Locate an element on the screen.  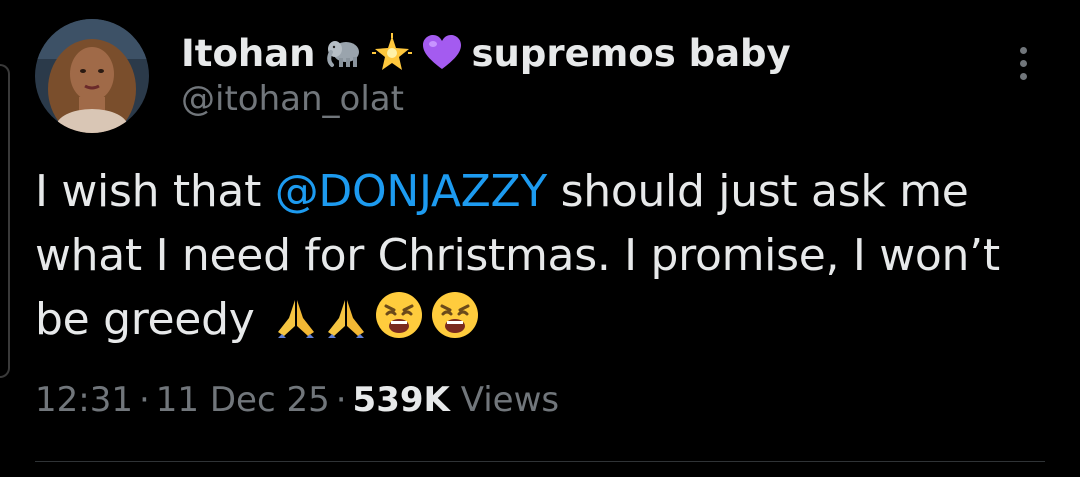
more-options-button is located at coordinates (1023, 65).